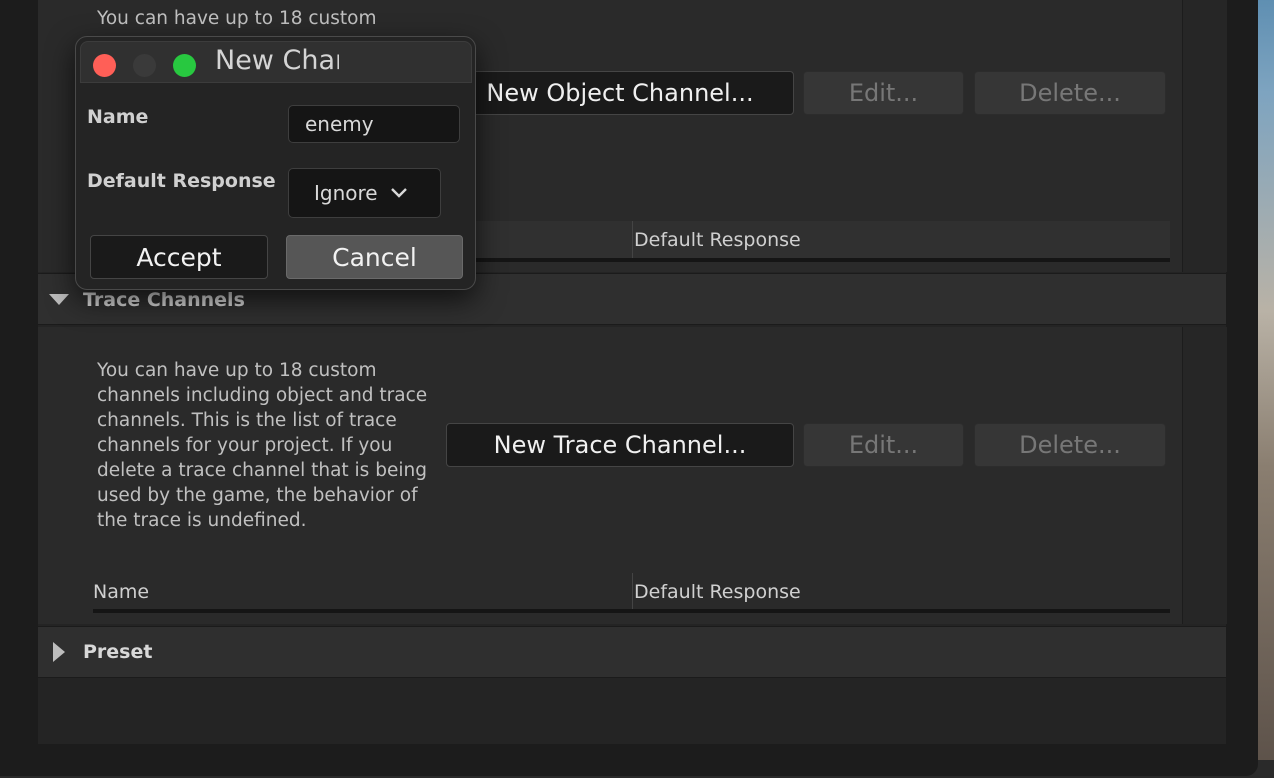  What do you see at coordinates (632, 239) in the screenshot?
I see `object-column-separator` at bounding box center [632, 239].